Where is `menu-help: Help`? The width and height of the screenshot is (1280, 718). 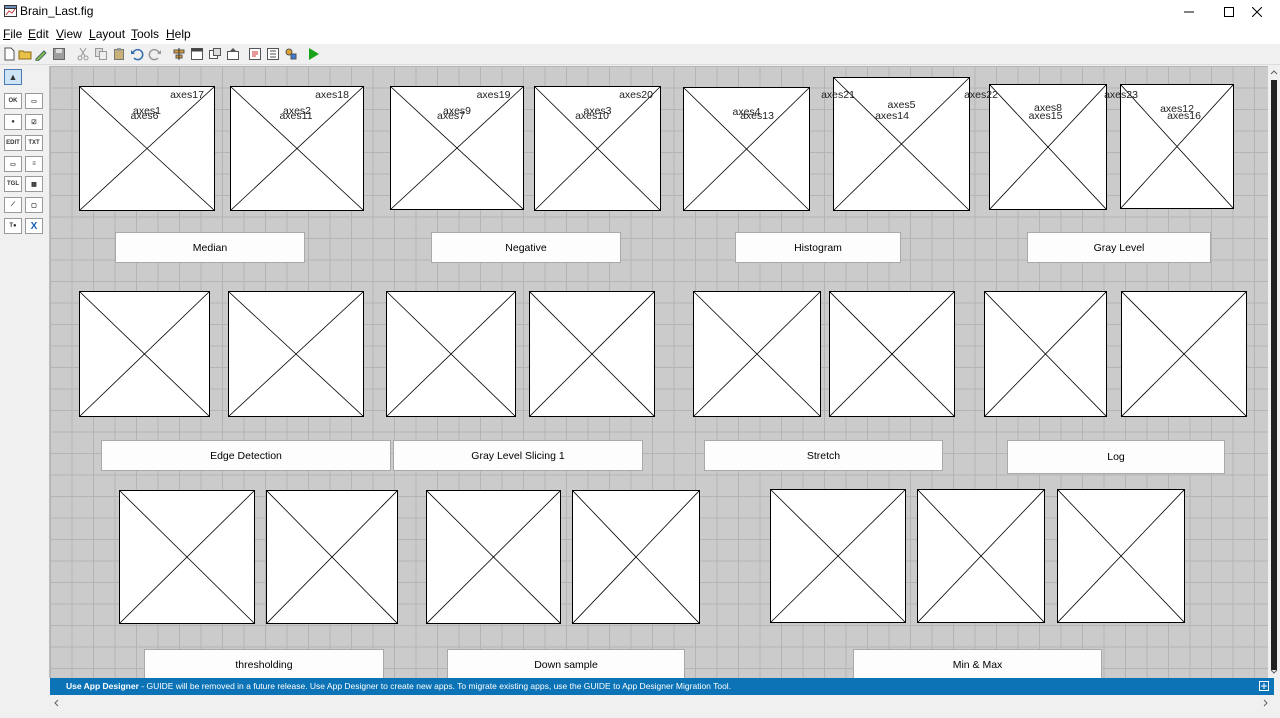 menu-help: Help is located at coordinates (178, 34).